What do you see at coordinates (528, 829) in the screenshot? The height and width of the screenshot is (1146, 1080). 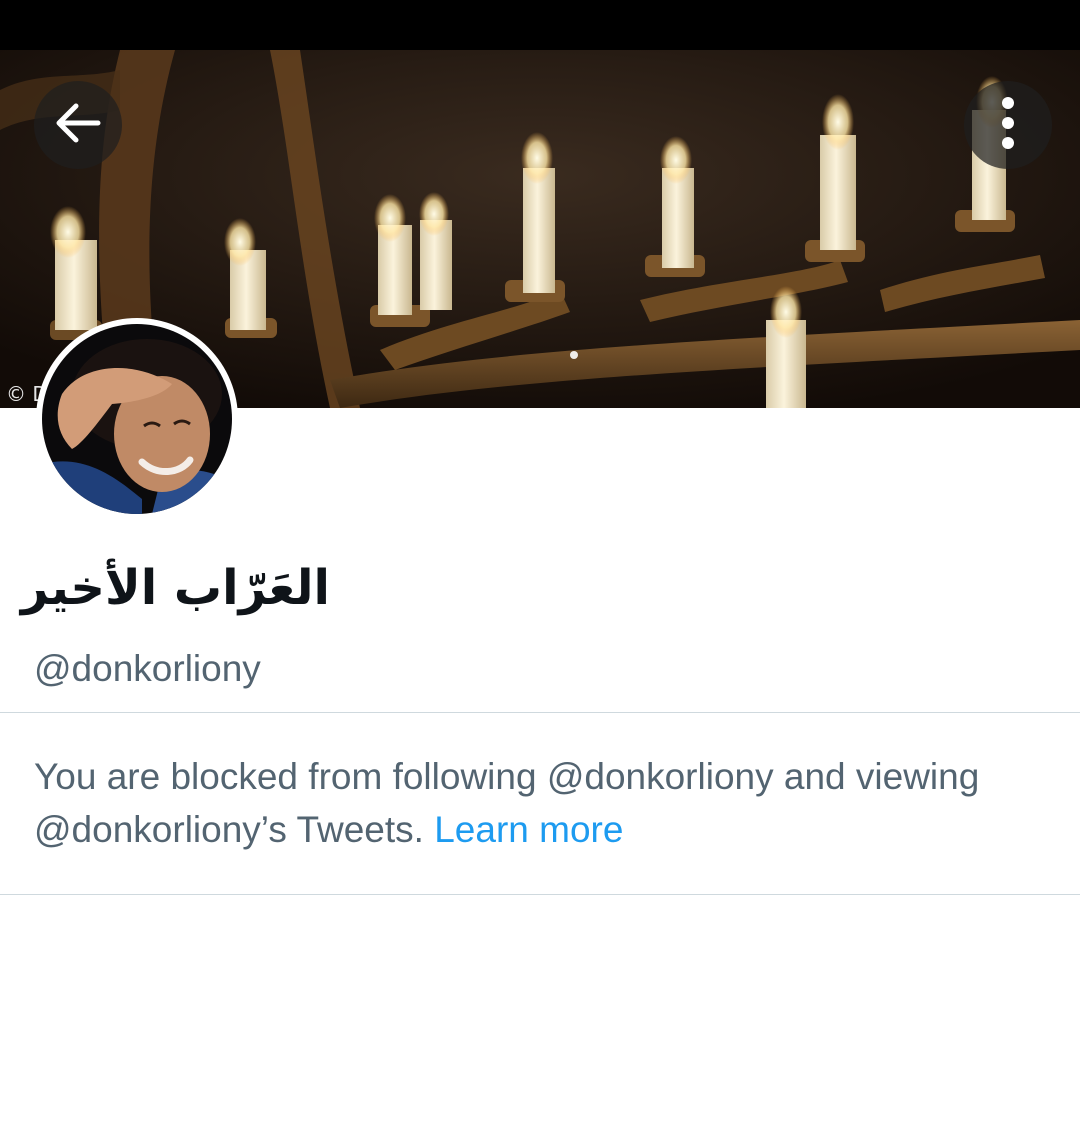 I see `learn-more-link: Learn more` at bounding box center [528, 829].